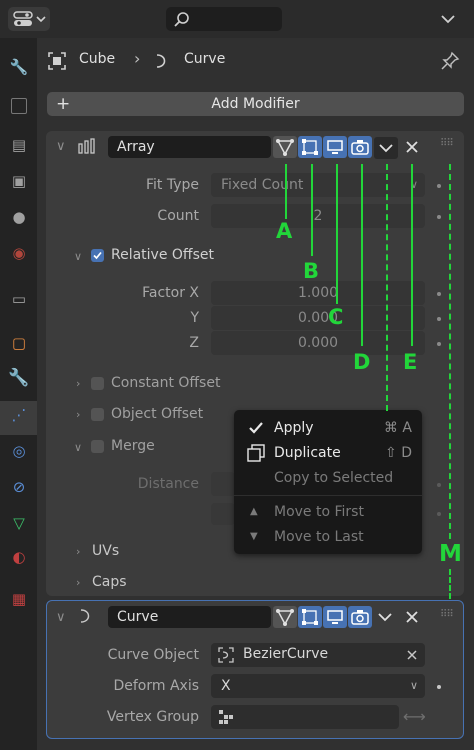  Describe the element at coordinates (19, 67) in the screenshot. I see `tool-tab-icon: 🔧` at that location.